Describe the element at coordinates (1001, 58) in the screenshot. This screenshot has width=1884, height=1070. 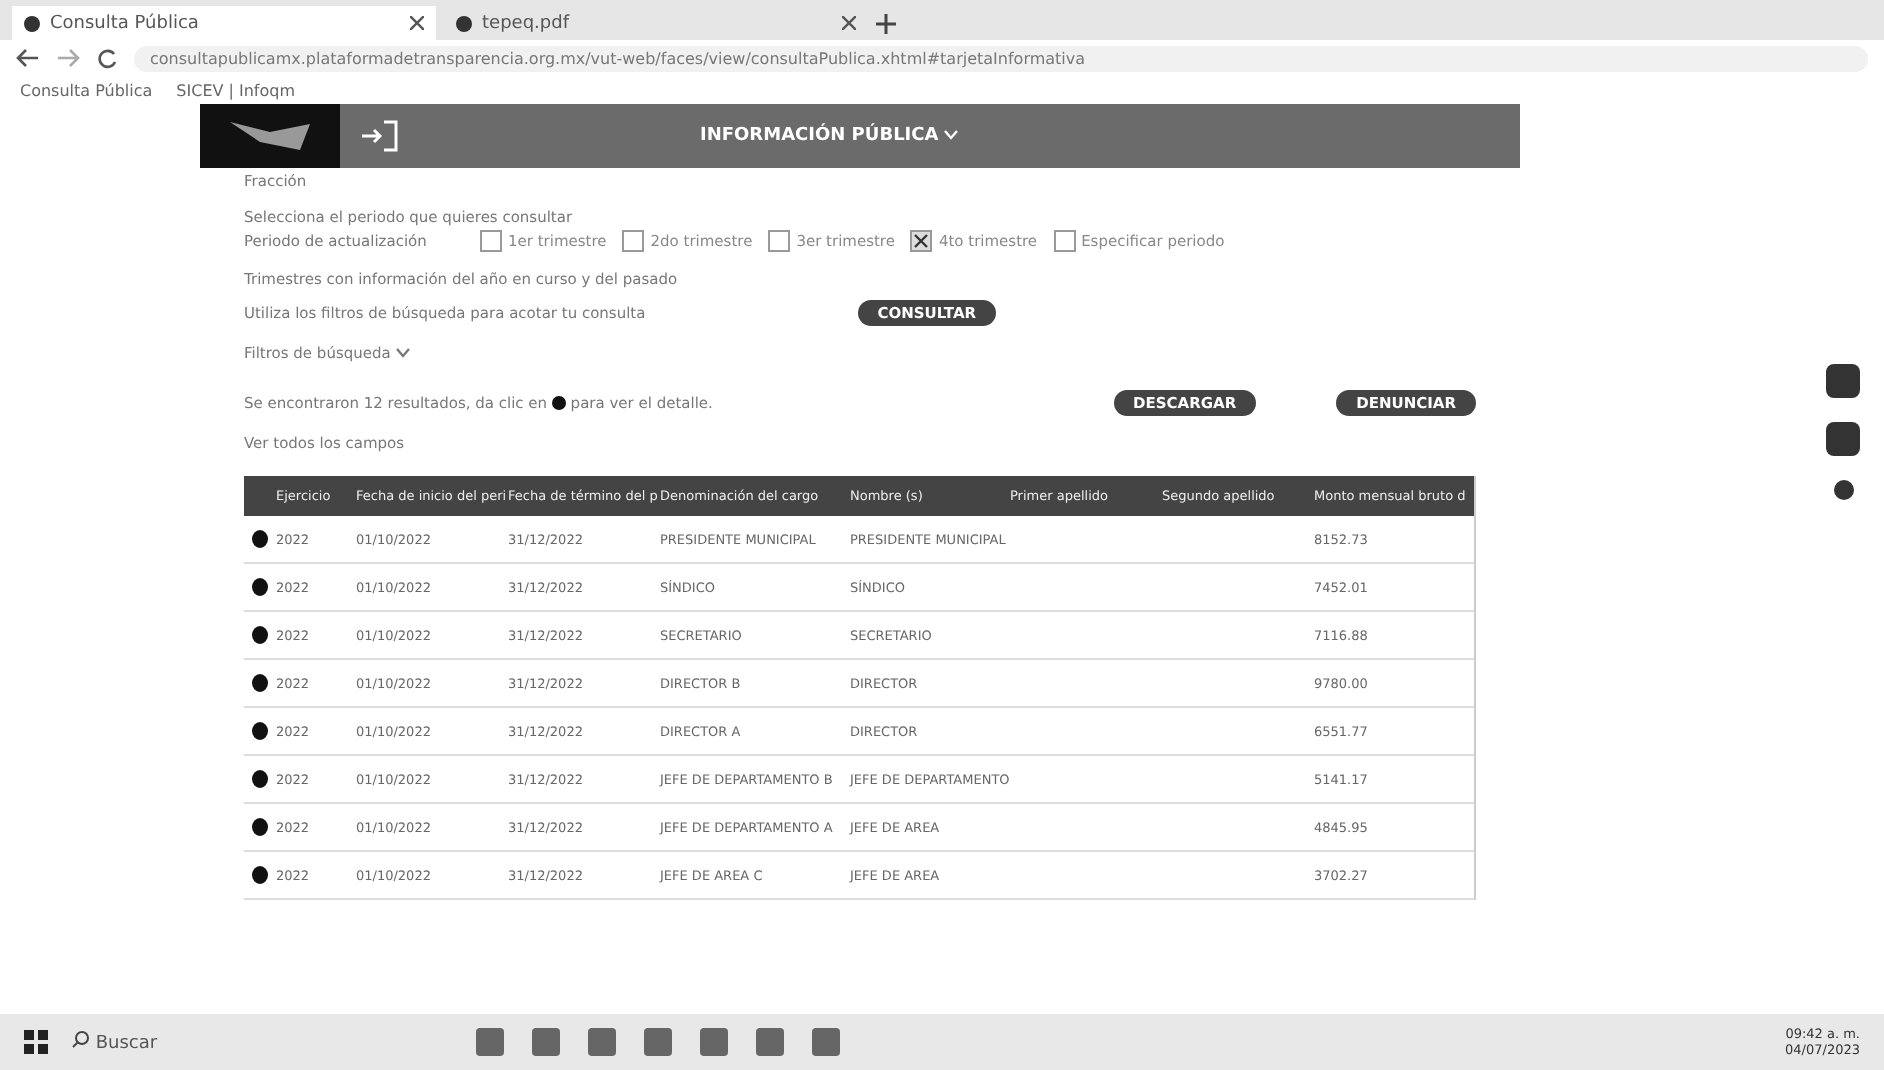
I see `address-bar: consultapublicamx.plataformadetransparencia.org.mx/vut-web/faces/view/consultaPublica.xhtml#tarjetaInformativa` at that location.